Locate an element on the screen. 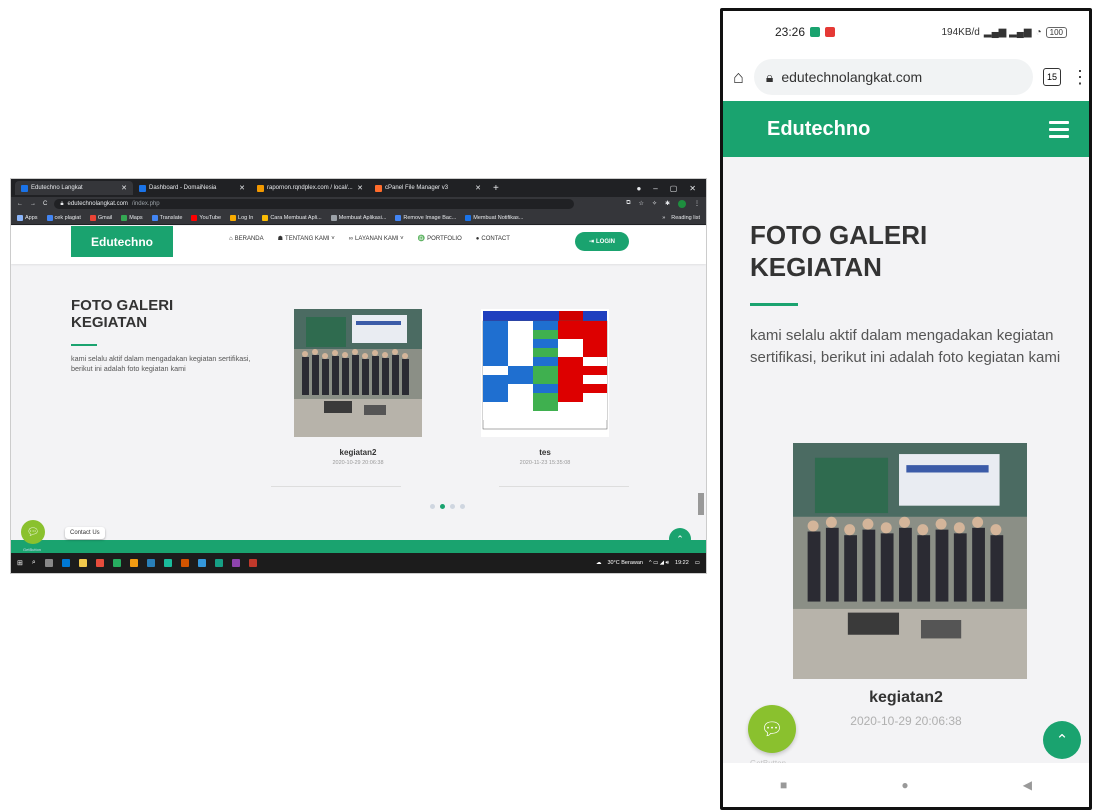  nav-item-portfolio: ♎ PORTFOLIO is located at coordinates (440, 238).